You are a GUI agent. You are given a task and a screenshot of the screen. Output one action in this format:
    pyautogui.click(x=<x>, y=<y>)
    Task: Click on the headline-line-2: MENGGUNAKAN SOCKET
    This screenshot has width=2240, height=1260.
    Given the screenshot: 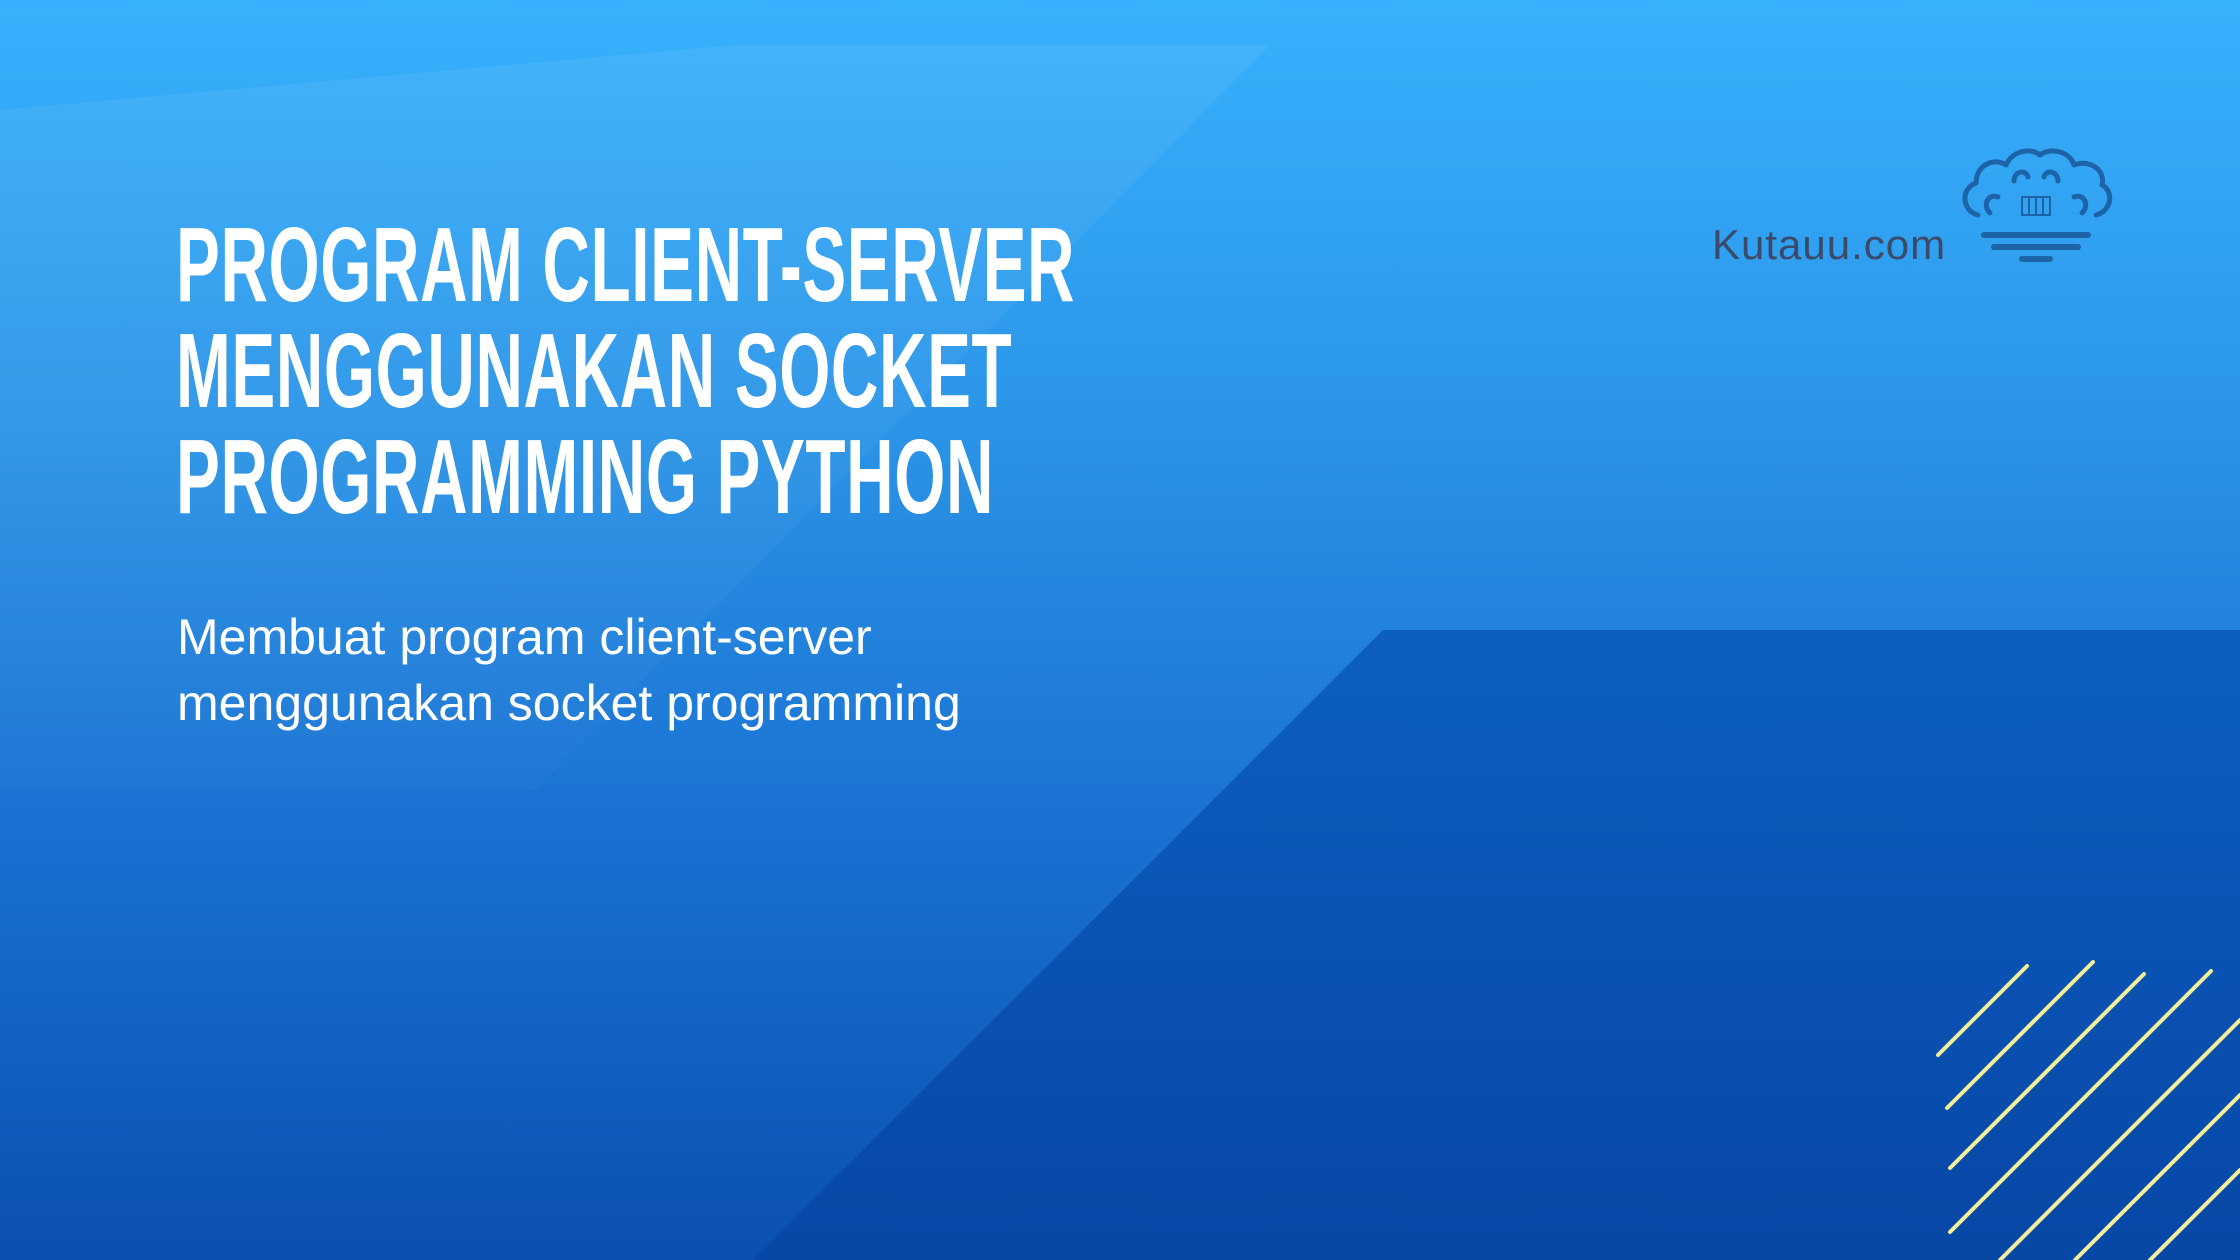 What is the action you would take?
    pyautogui.click(x=594, y=371)
    